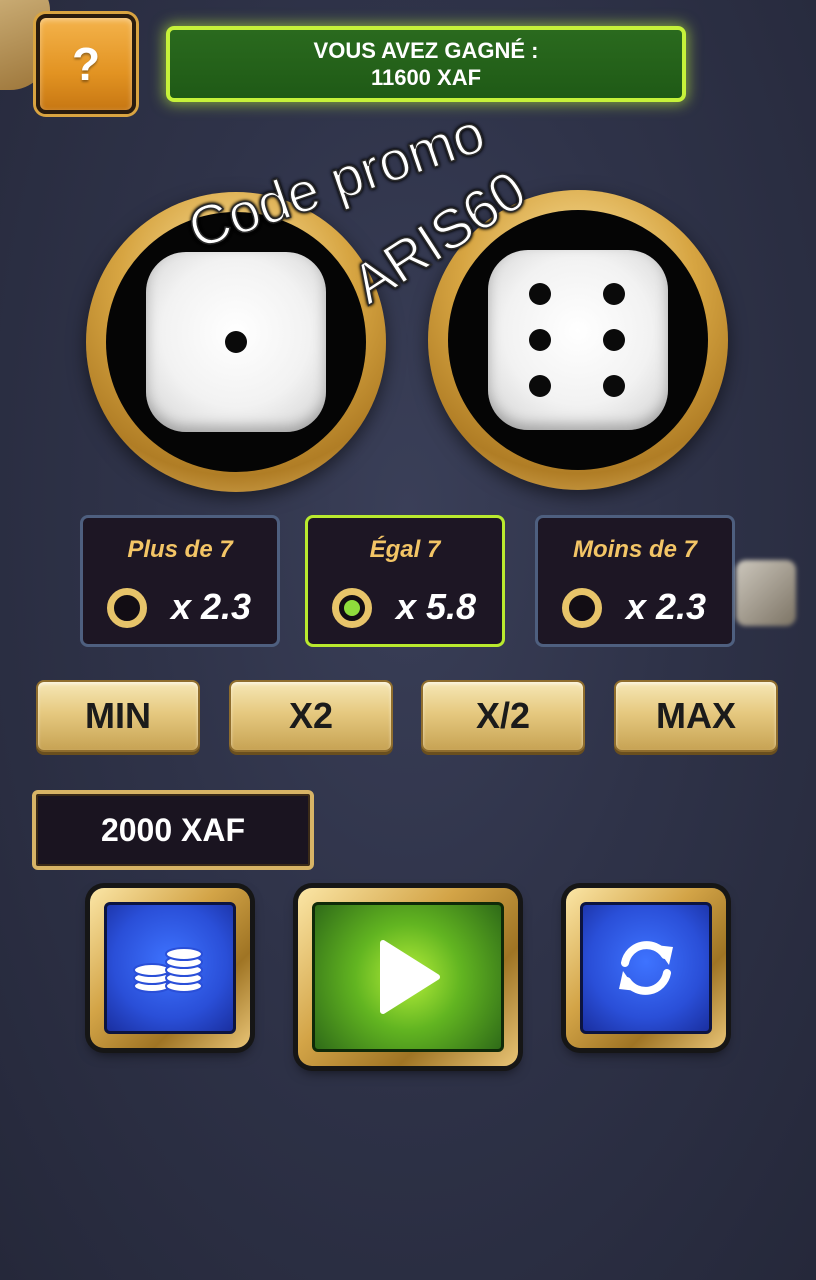 This screenshot has width=816, height=1280. I want to click on bet-option-label: Plus de 7, so click(180, 549).